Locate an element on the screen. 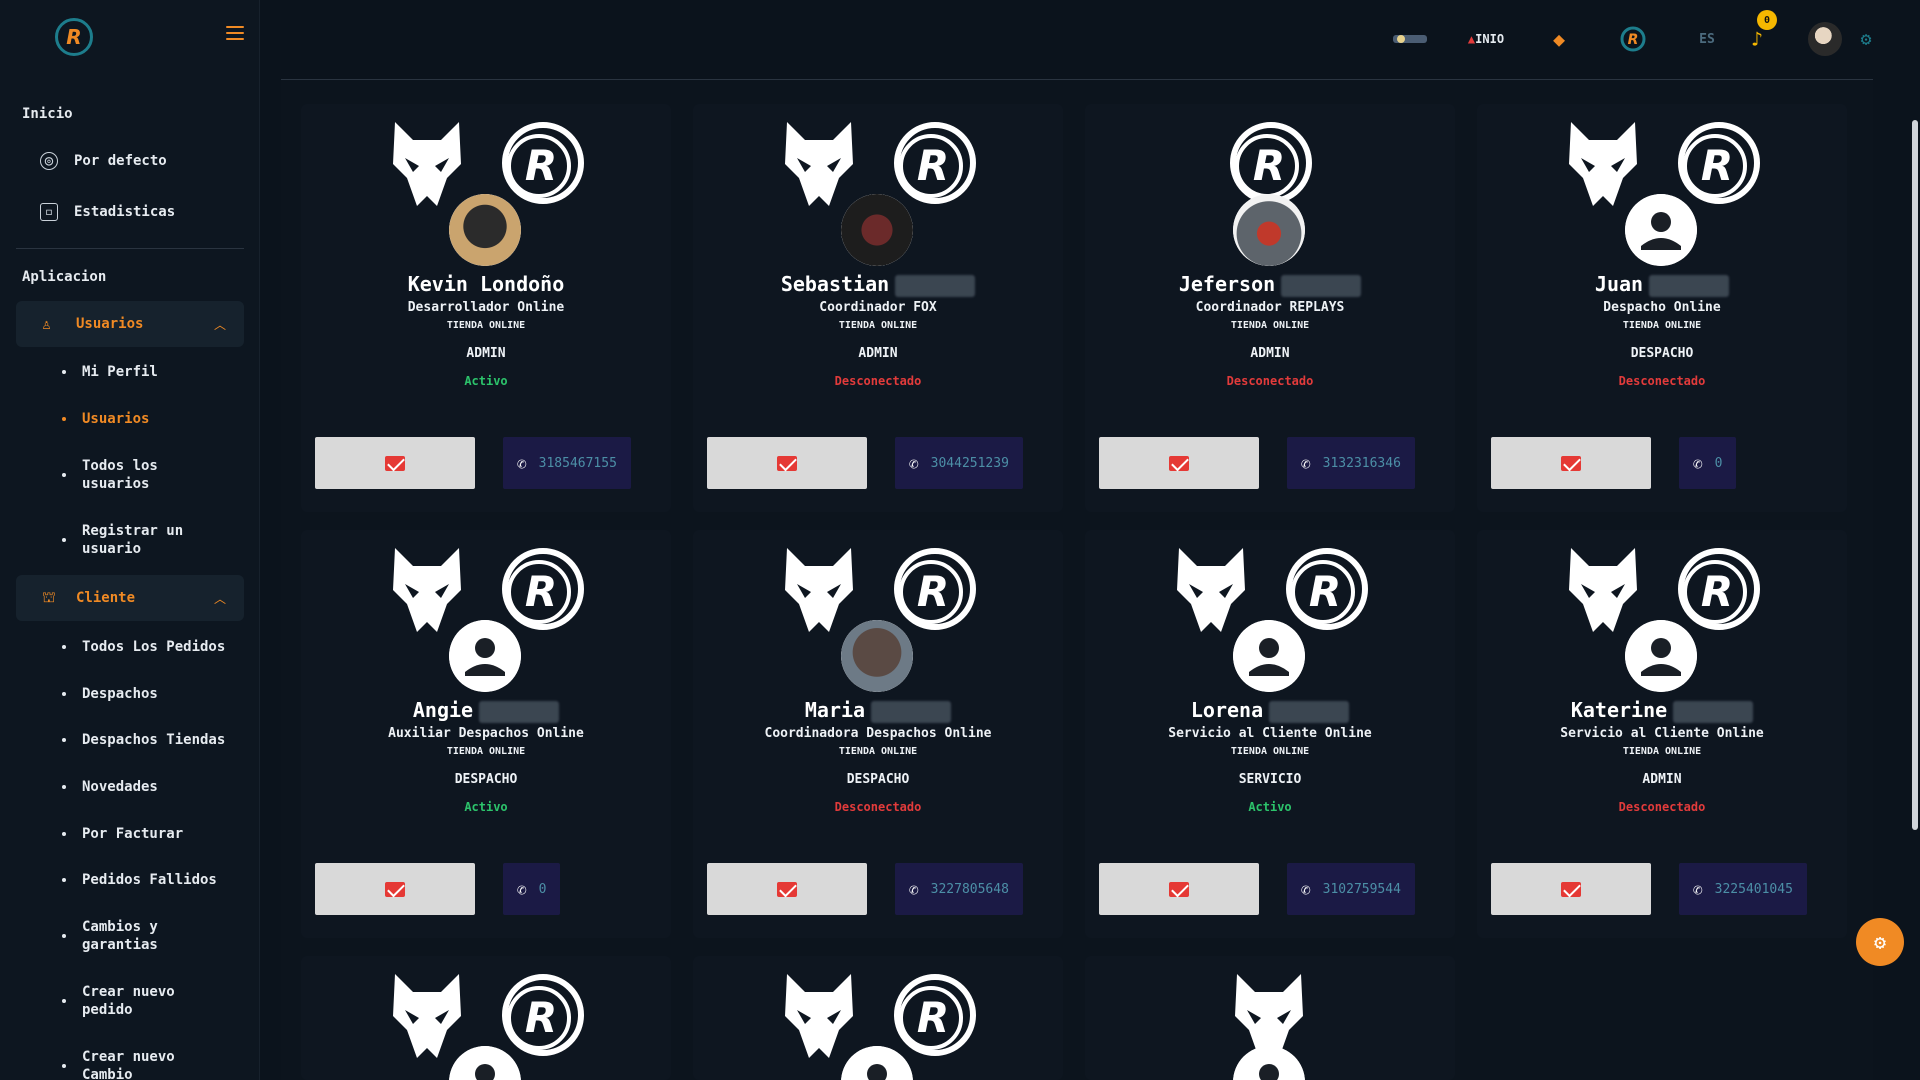  replay-logo-icon: R is located at coordinates (543, 163).